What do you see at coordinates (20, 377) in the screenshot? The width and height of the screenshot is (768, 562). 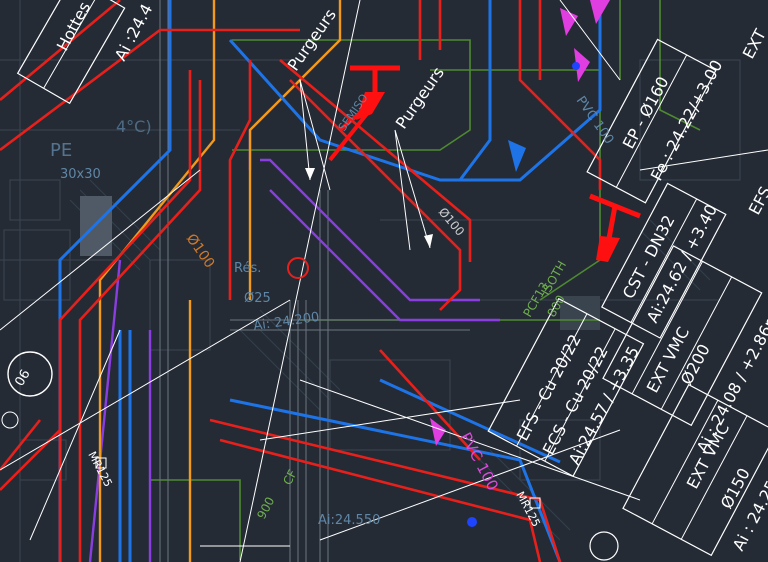 I see `label-room-90: 90` at bounding box center [20, 377].